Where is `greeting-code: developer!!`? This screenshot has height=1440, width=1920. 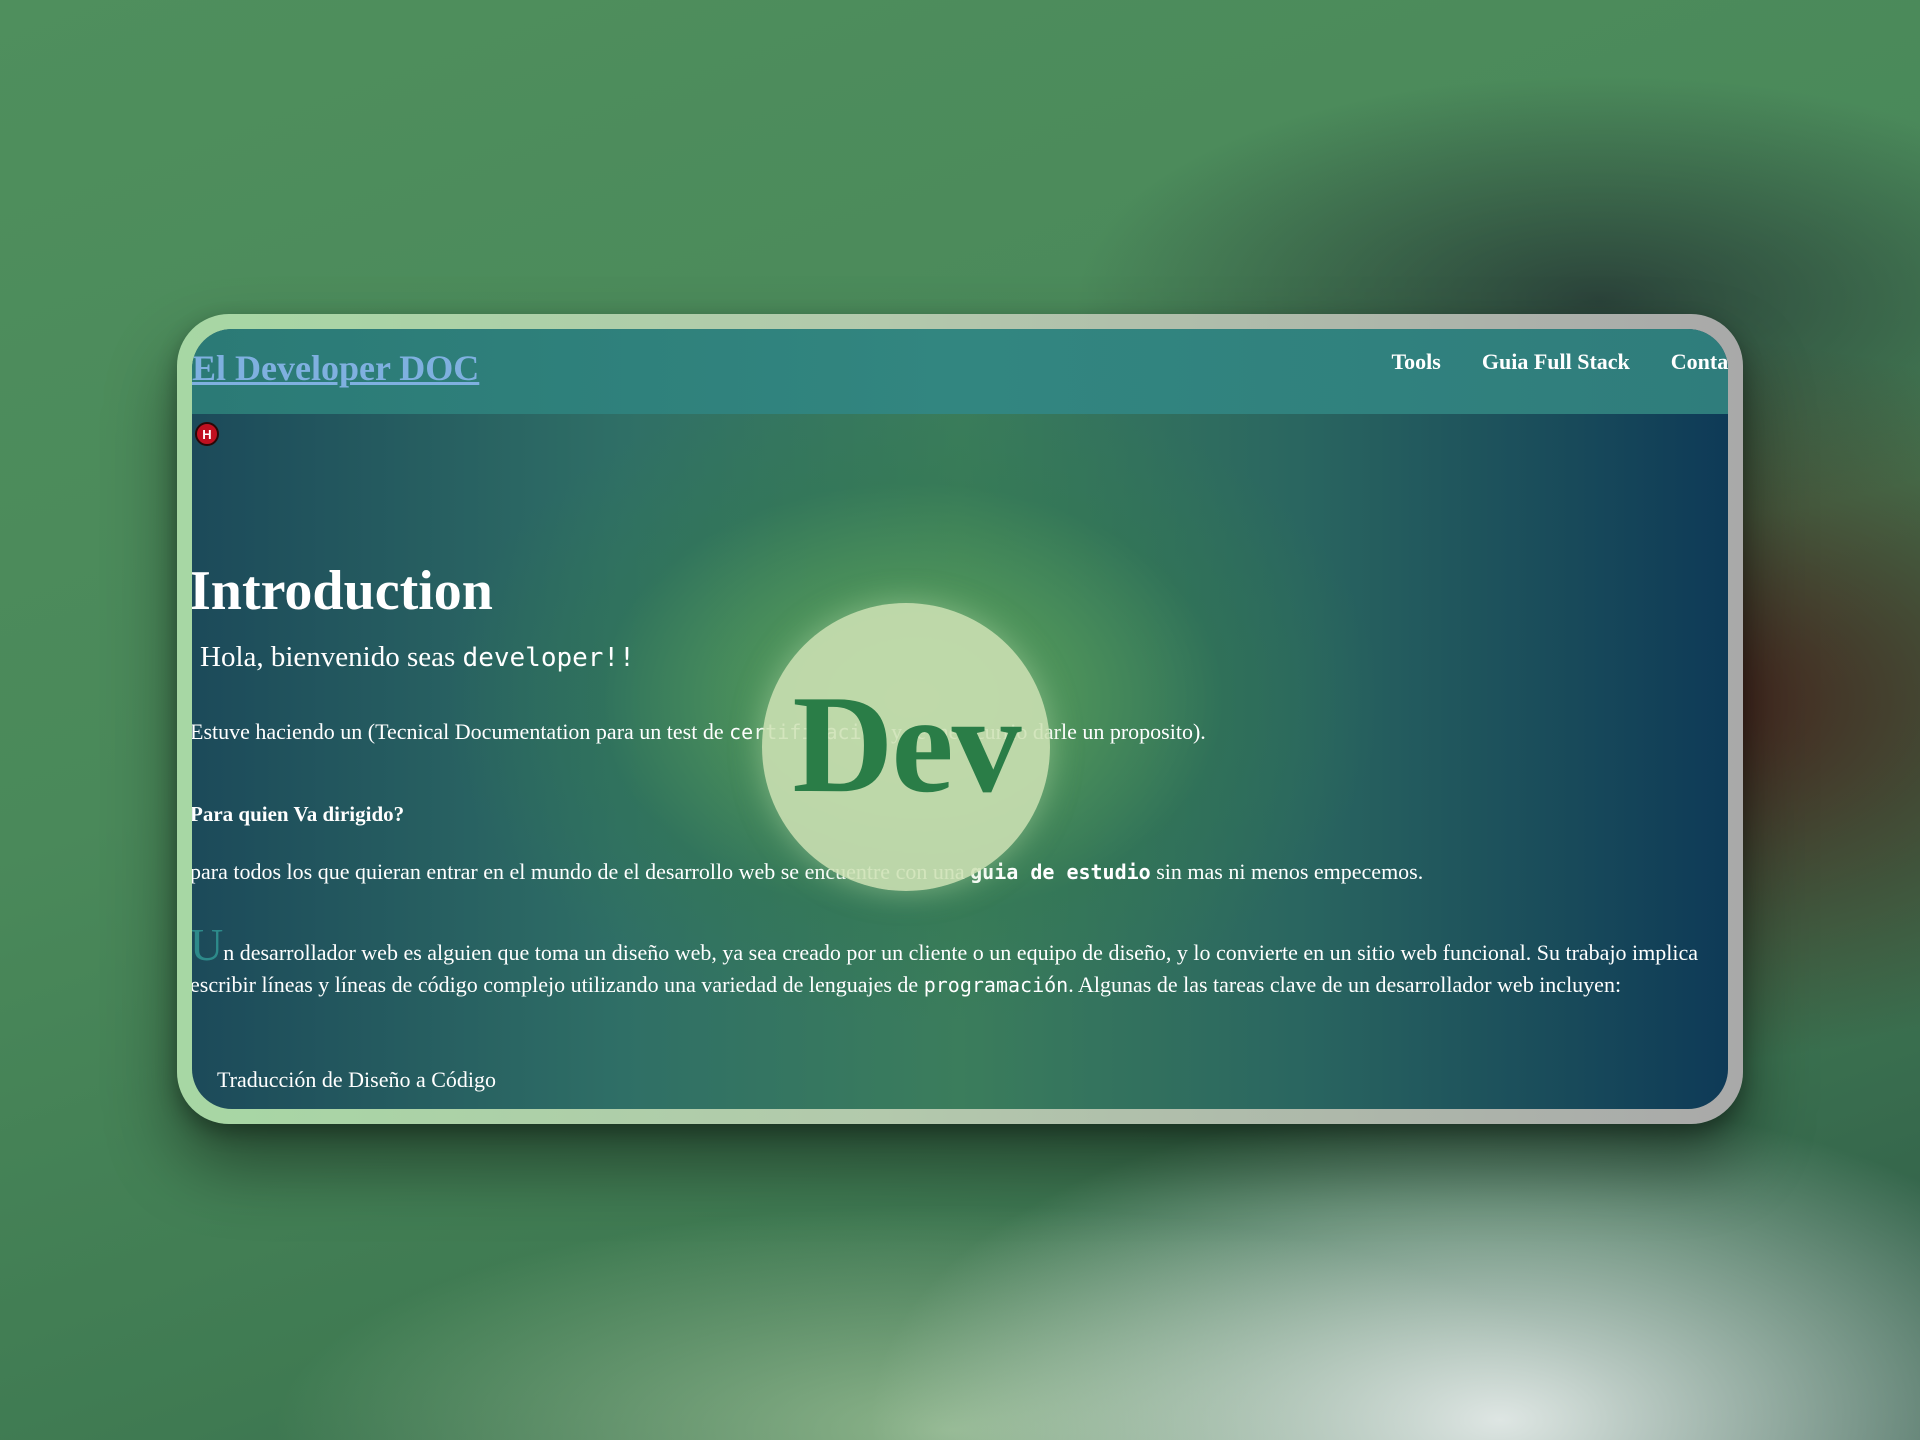
greeting-code: developer!! is located at coordinates (548, 658).